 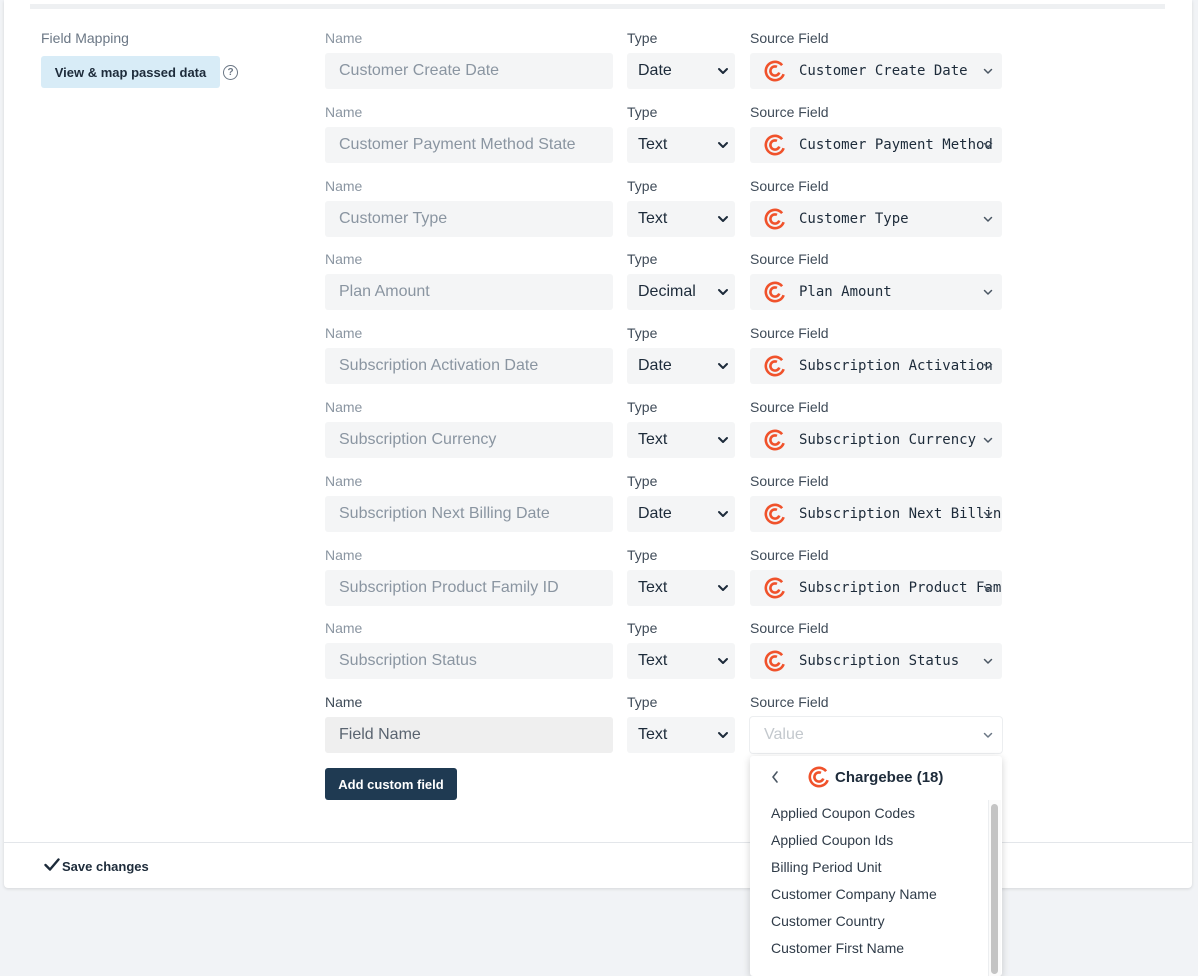 What do you see at coordinates (598, 842) in the screenshot?
I see `footer-divider` at bounding box center [598, 842].